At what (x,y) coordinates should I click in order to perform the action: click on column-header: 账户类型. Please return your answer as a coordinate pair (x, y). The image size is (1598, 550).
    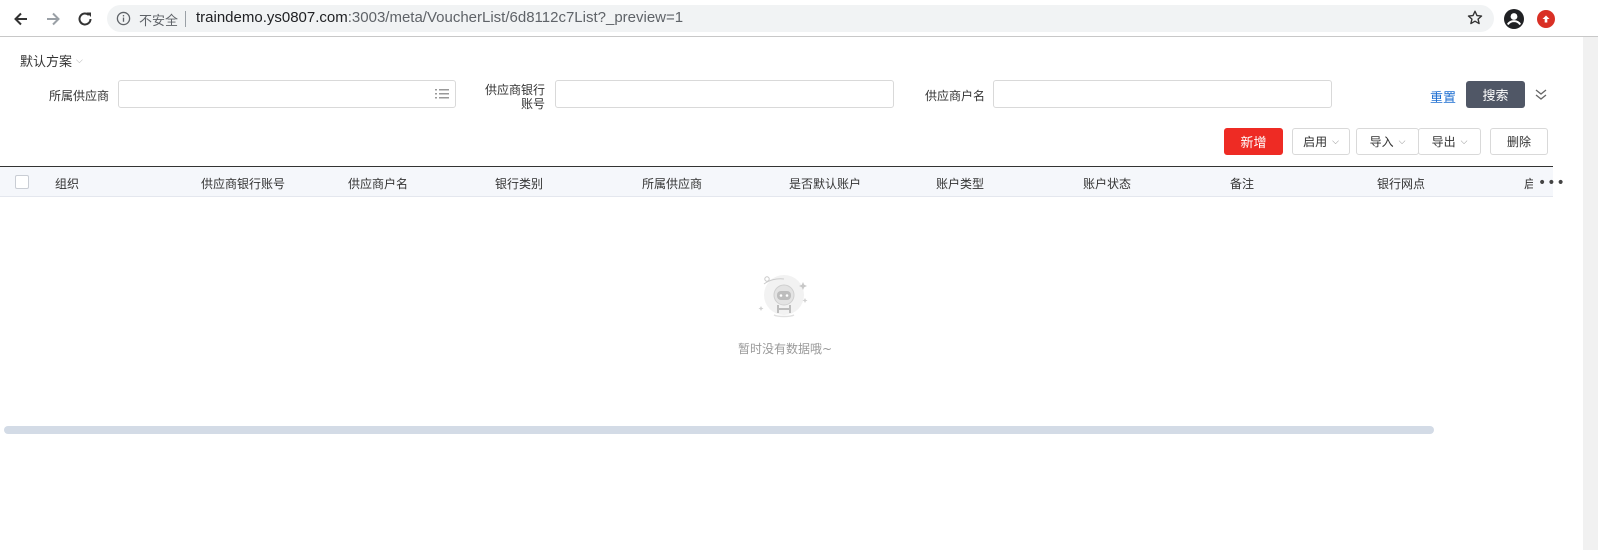
    Looking at the image, I should click on (960, 183).